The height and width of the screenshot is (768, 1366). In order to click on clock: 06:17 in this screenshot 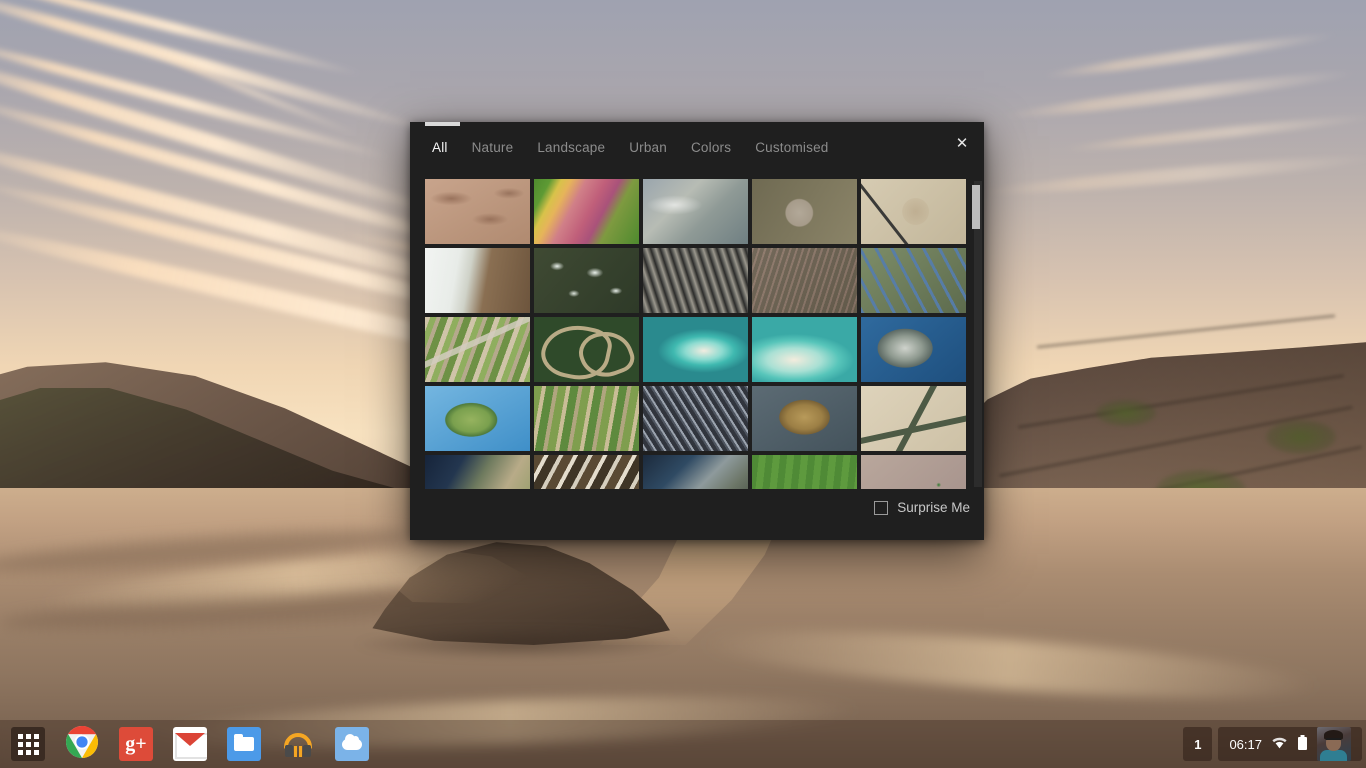, I will do `click(1245, 744)`.